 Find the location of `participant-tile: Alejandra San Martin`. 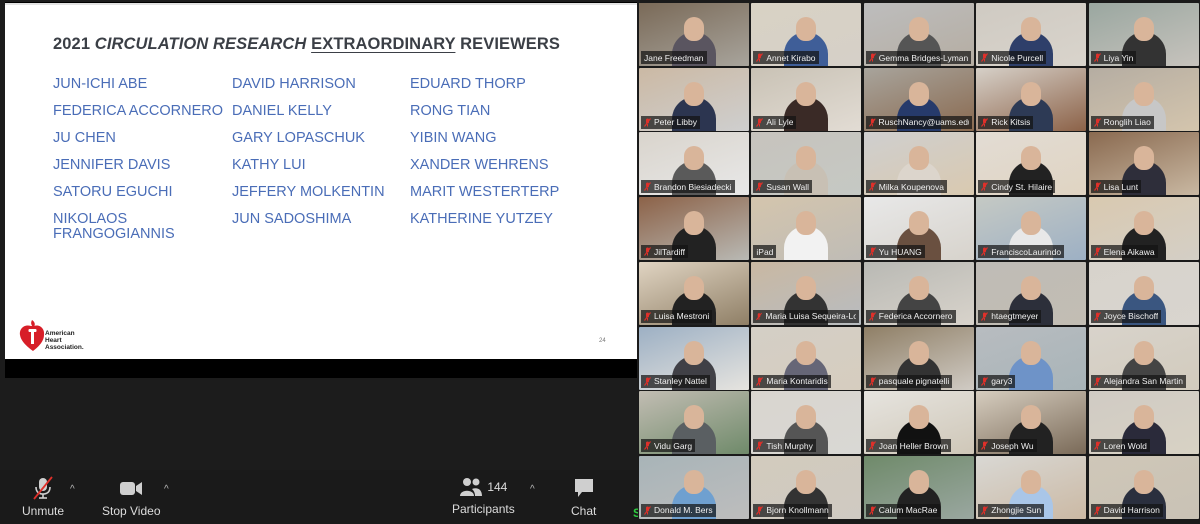

participant-tile: Alejandra San Martin is located at coordinates (1143, 358).